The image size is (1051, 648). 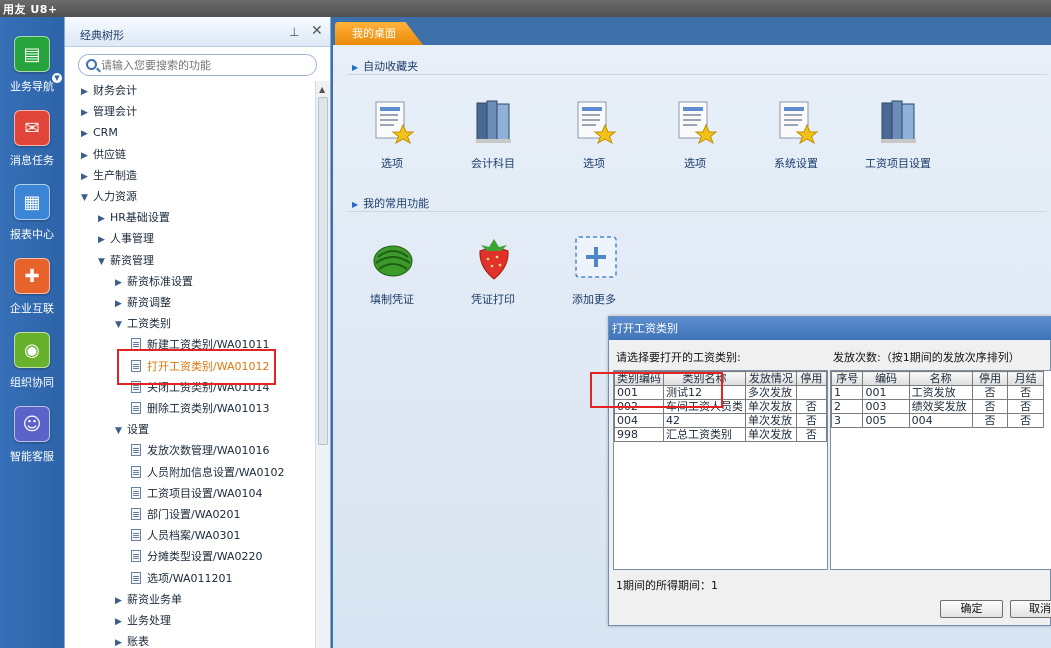 I want to click on tree-node: ▶ 薪资业务单, so click(x=148, y=600).